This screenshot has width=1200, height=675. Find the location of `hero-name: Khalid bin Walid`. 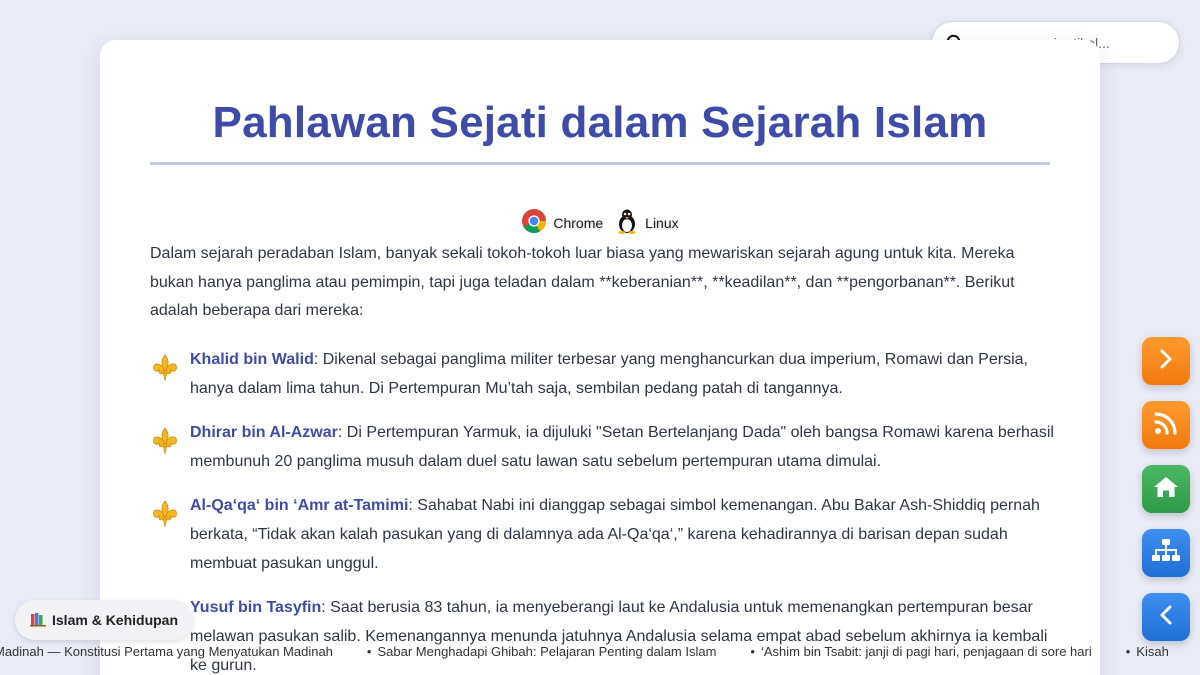

hero-name: Khalid bin Walid is located at coordinates (252, 359).